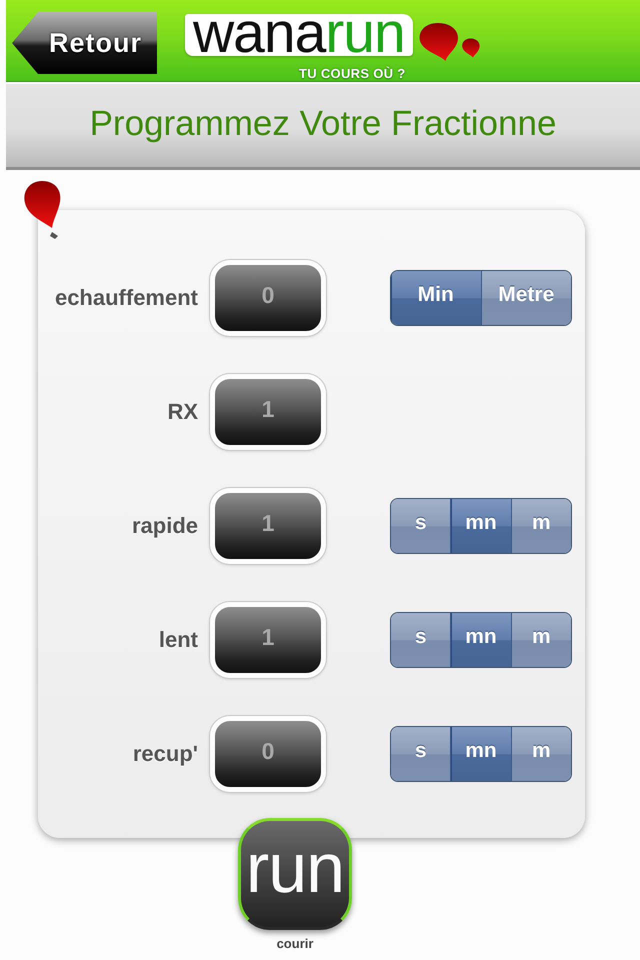  Describe the element at coordinates (182, 412) in the screenshot. I see `field-label: RX` at that location.